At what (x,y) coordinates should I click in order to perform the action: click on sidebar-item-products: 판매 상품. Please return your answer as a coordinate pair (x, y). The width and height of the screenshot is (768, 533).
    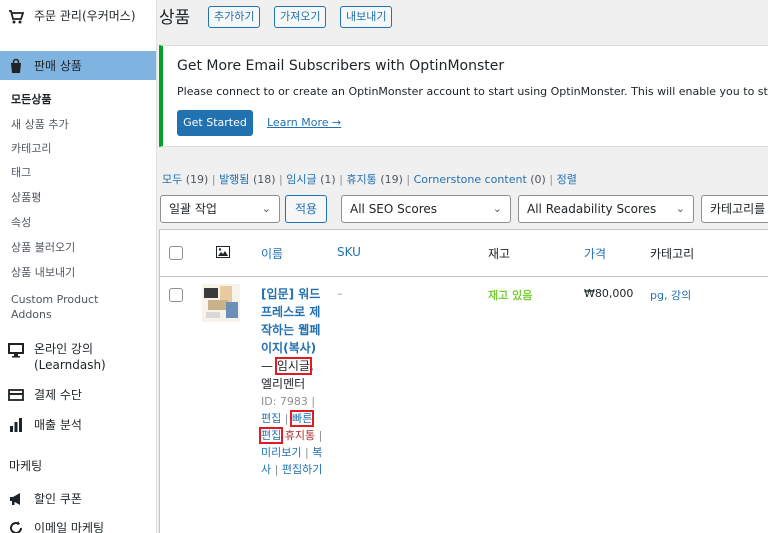
    Looking at the image, I should click on (78, 65).